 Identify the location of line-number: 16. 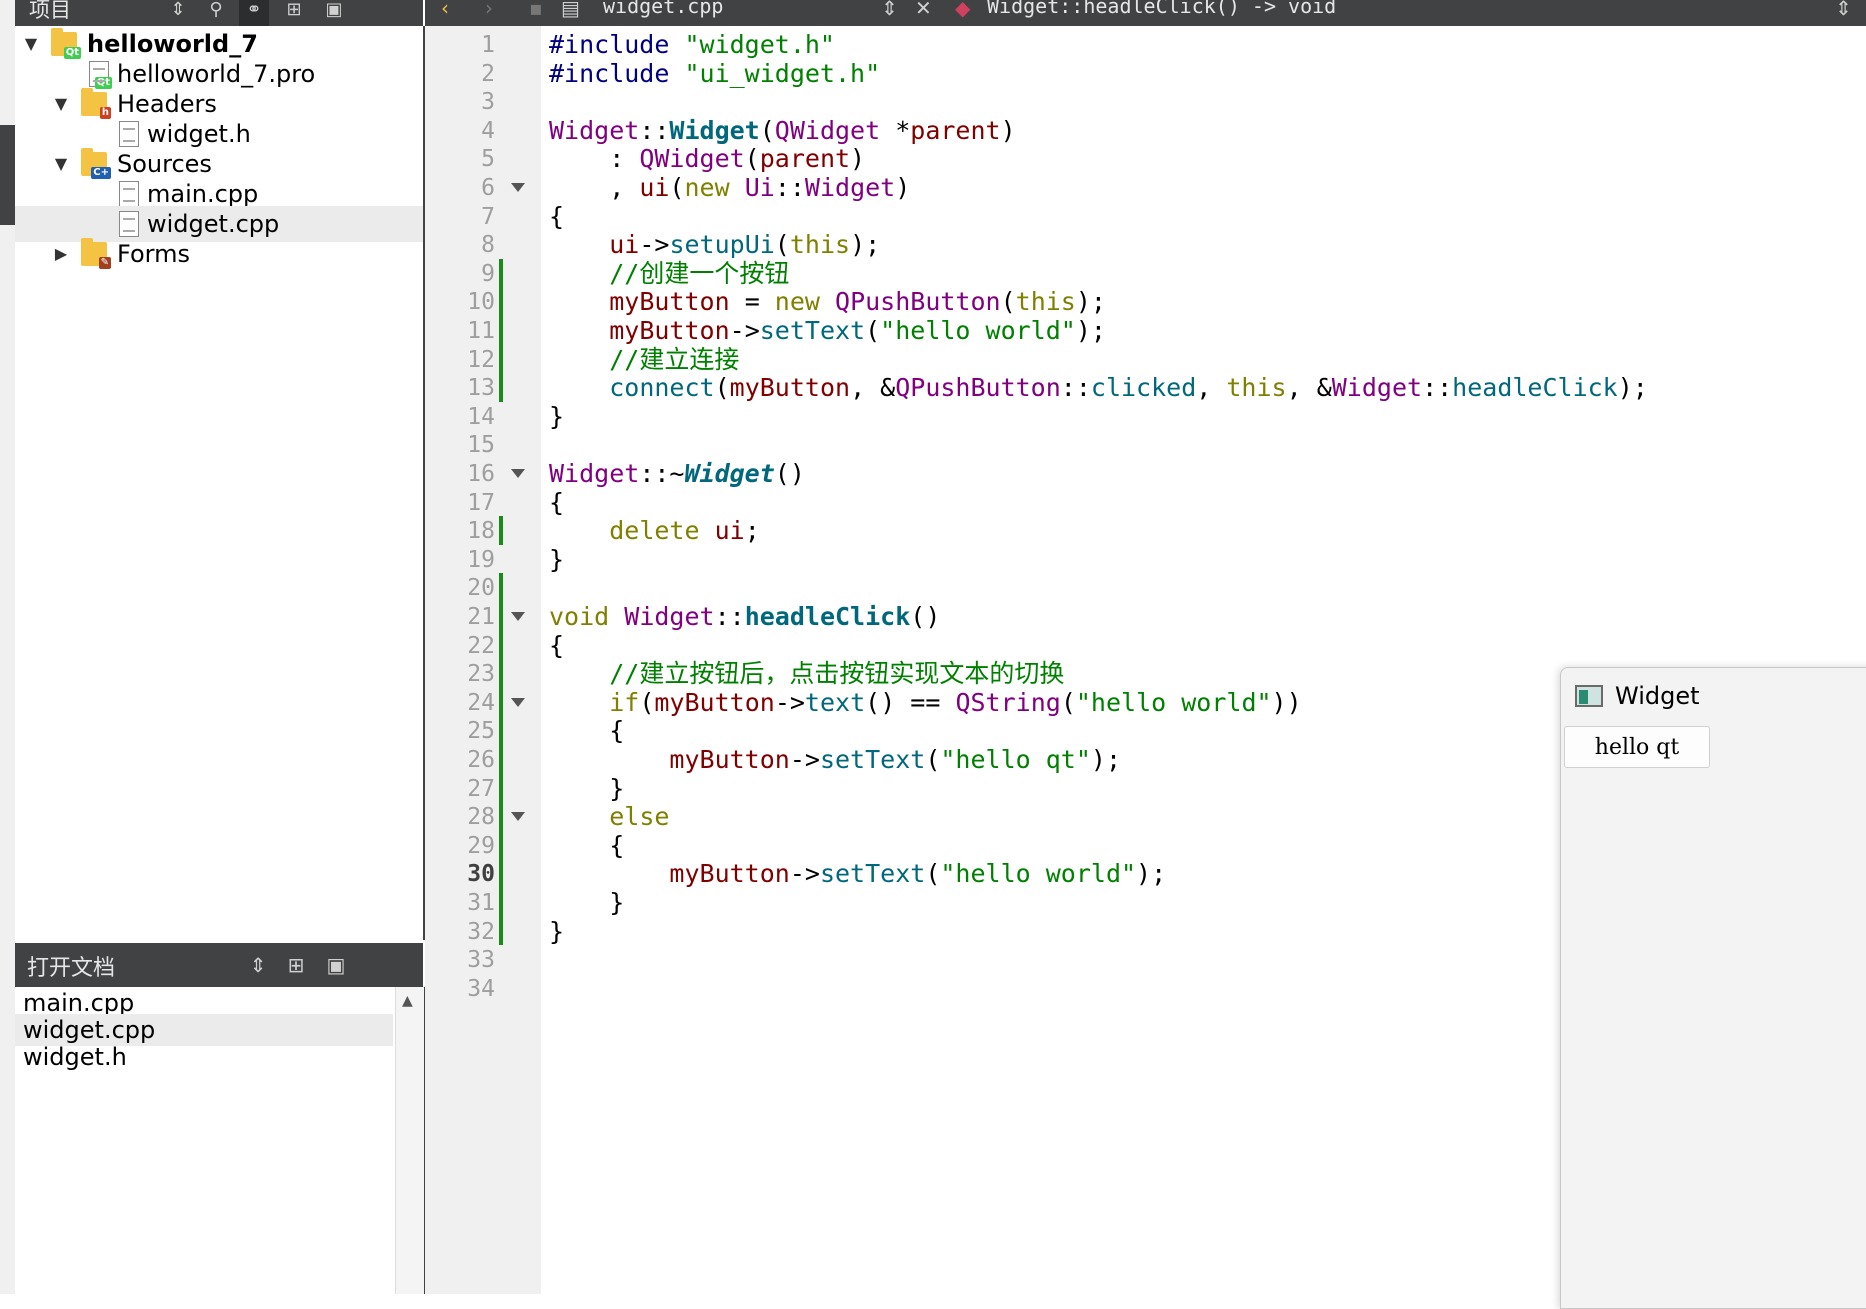
(481, 474).